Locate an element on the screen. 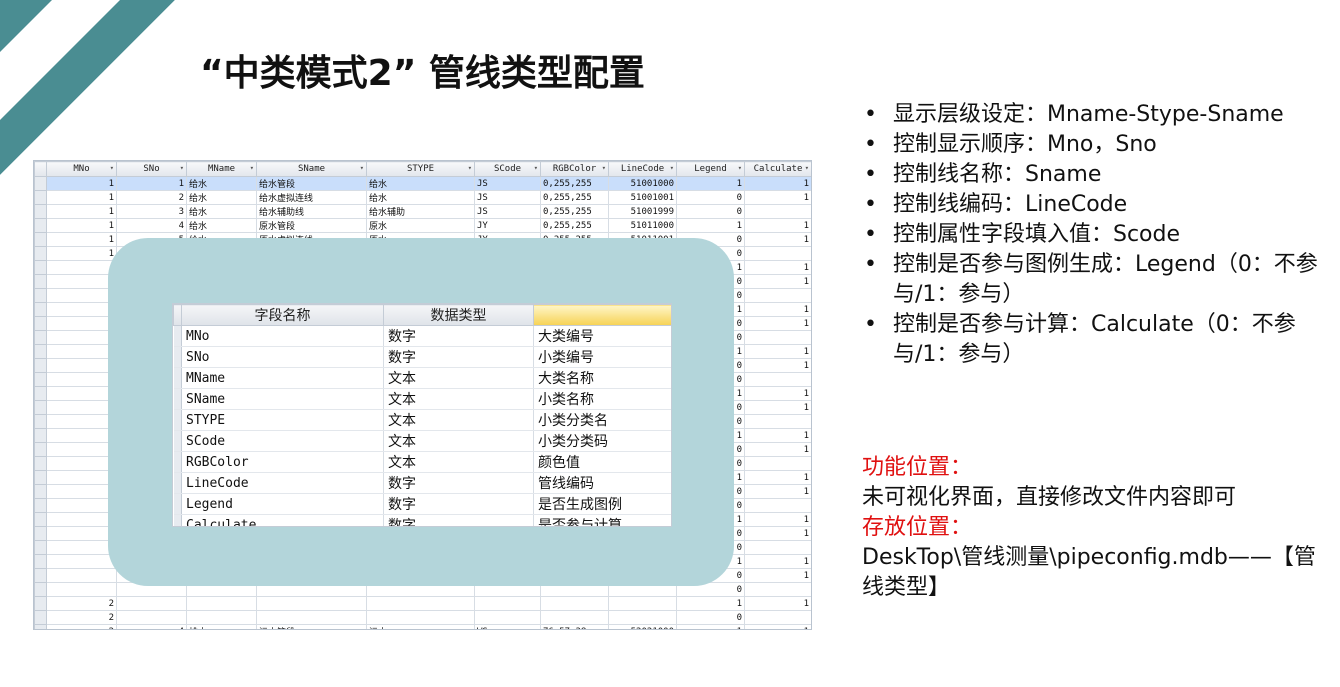 This screenshot has width=1340, height=687. field-row: SNo 数字 小类编号 is located at coordinates (422, 357).